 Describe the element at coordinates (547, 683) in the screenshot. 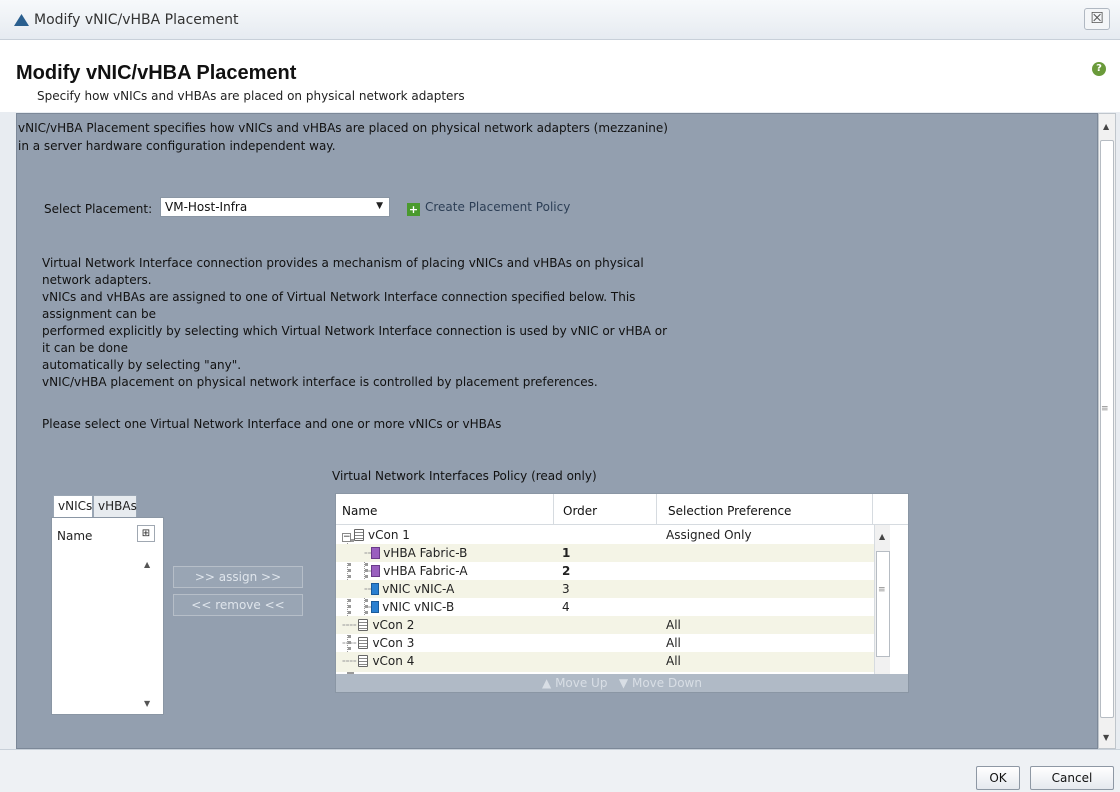

I see `arrow-up-icon: ▲` at that location.